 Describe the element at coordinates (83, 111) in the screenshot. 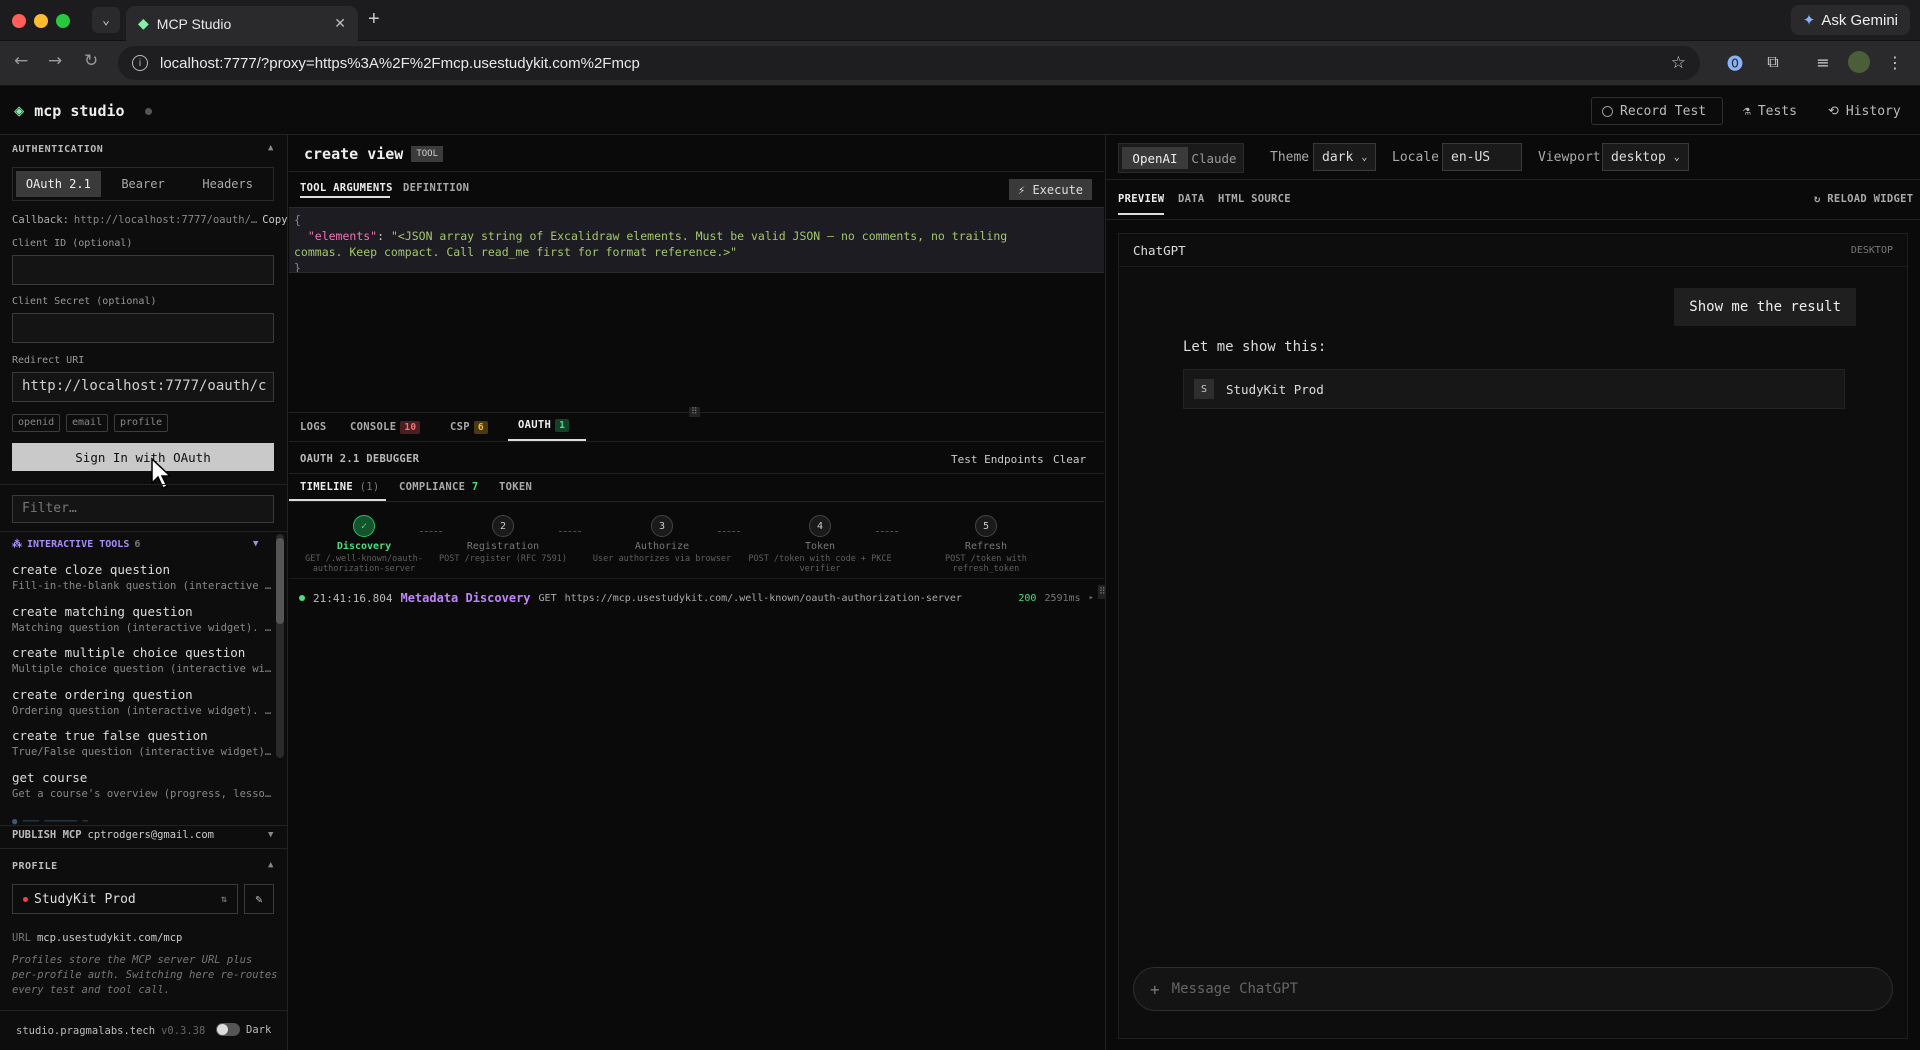

I see `app-logo: ◈ mcp studio` at that location.